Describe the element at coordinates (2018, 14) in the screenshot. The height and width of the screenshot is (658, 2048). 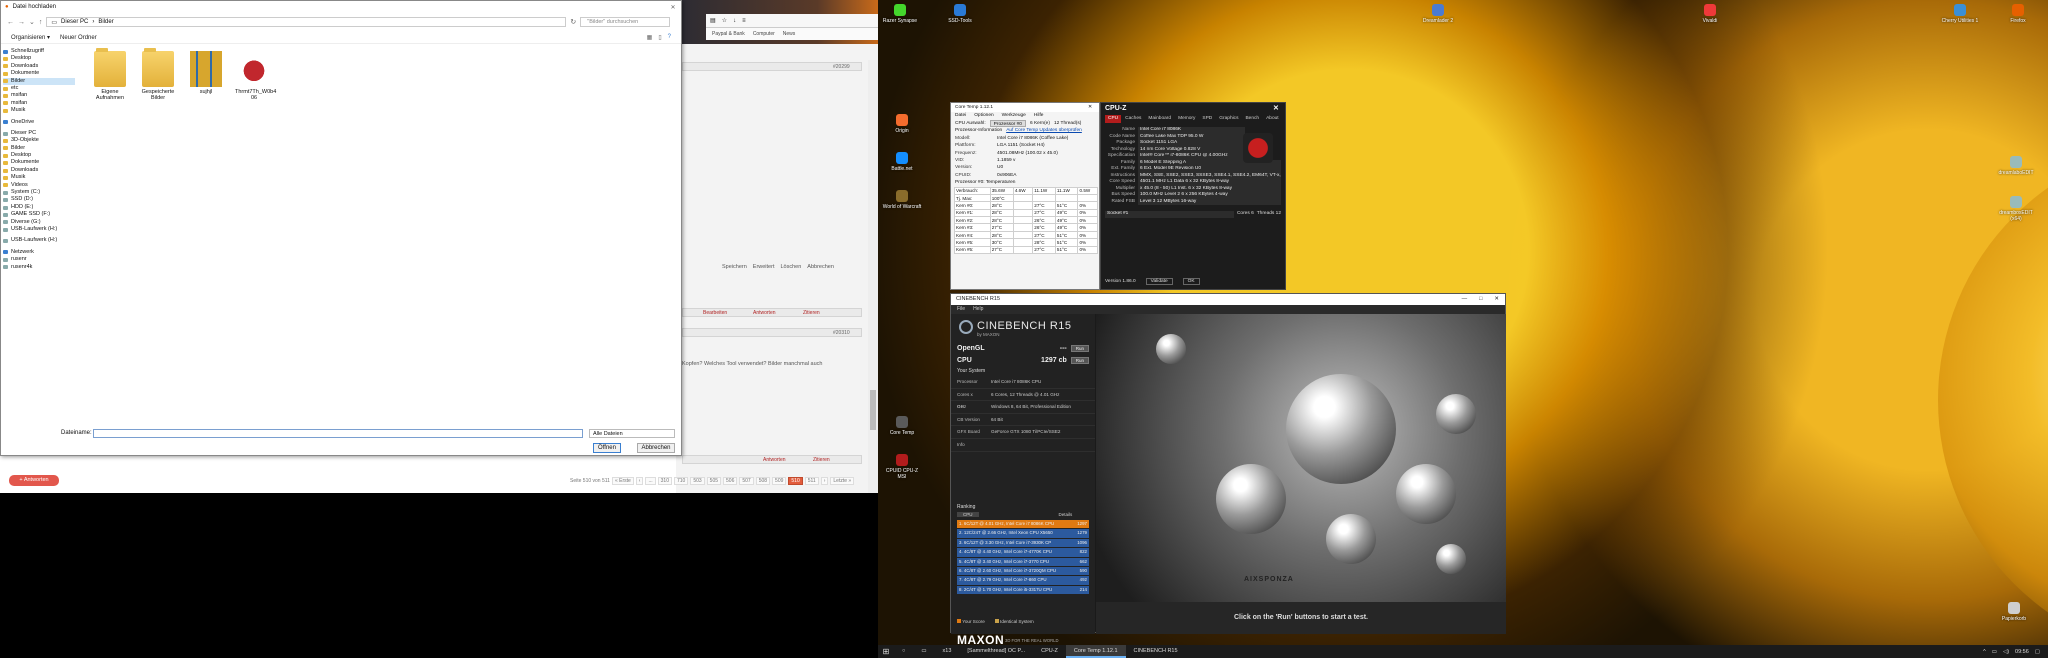
I see `desktop-icon: Firefox` at that location.